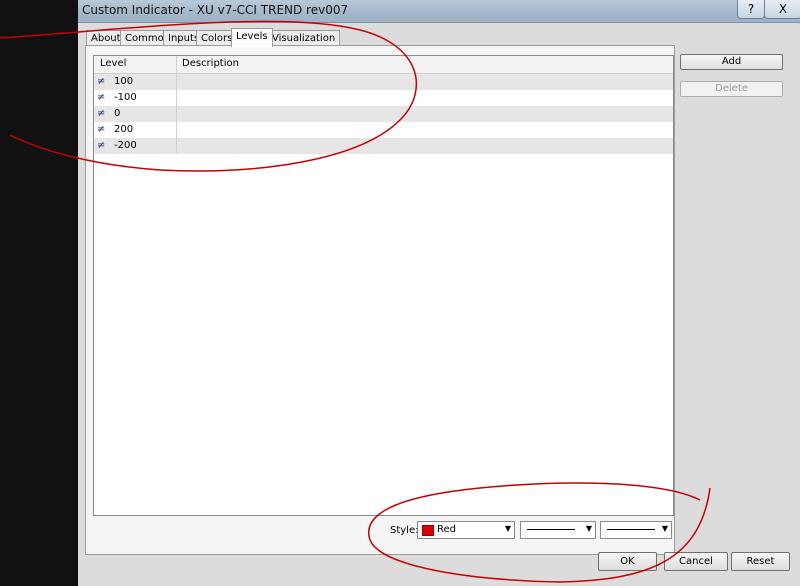  I want to click on add-button: Add, so click(731, 62).